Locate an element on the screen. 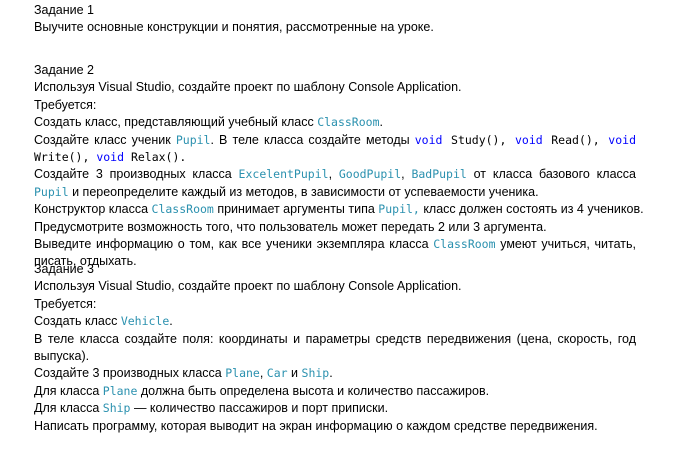 The width and height of the screenshot is (694, 451). task-3-paragraph-3: Создать класс Vehicle. is located at coordinates (335, 321).